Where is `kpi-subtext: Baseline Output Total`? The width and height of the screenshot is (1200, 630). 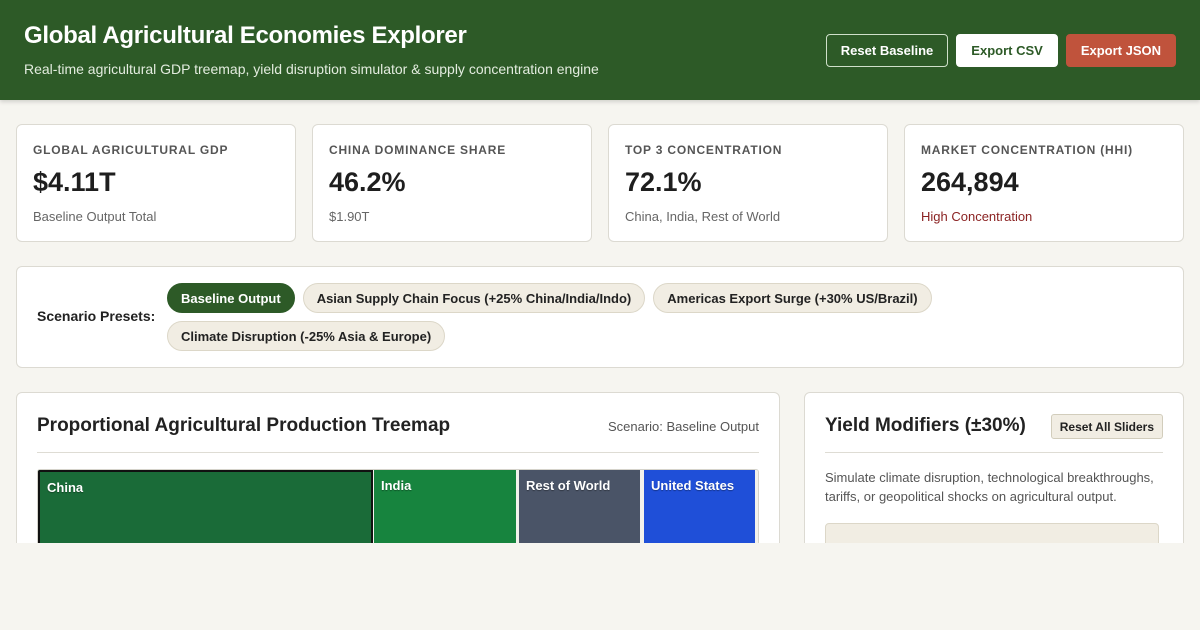
kpi-subtext: Baseline Output Total is located at coordinates (95, 216).